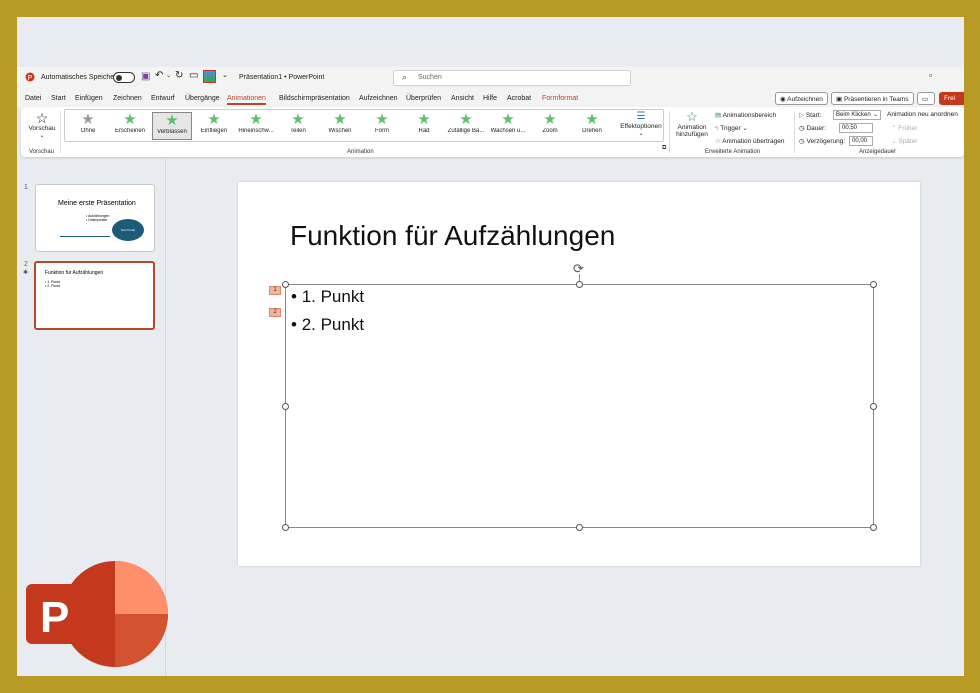 This screenshot has width=980, height=693. I want to click on animation-effect-2: ★ Verblassen, so click(172, 126).